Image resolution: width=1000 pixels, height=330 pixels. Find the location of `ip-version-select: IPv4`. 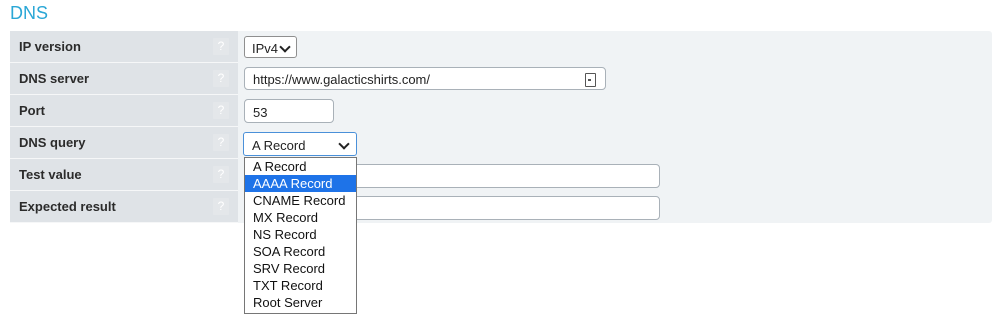

ip-version-select: IPv4 is located at coordinates (270, 47).